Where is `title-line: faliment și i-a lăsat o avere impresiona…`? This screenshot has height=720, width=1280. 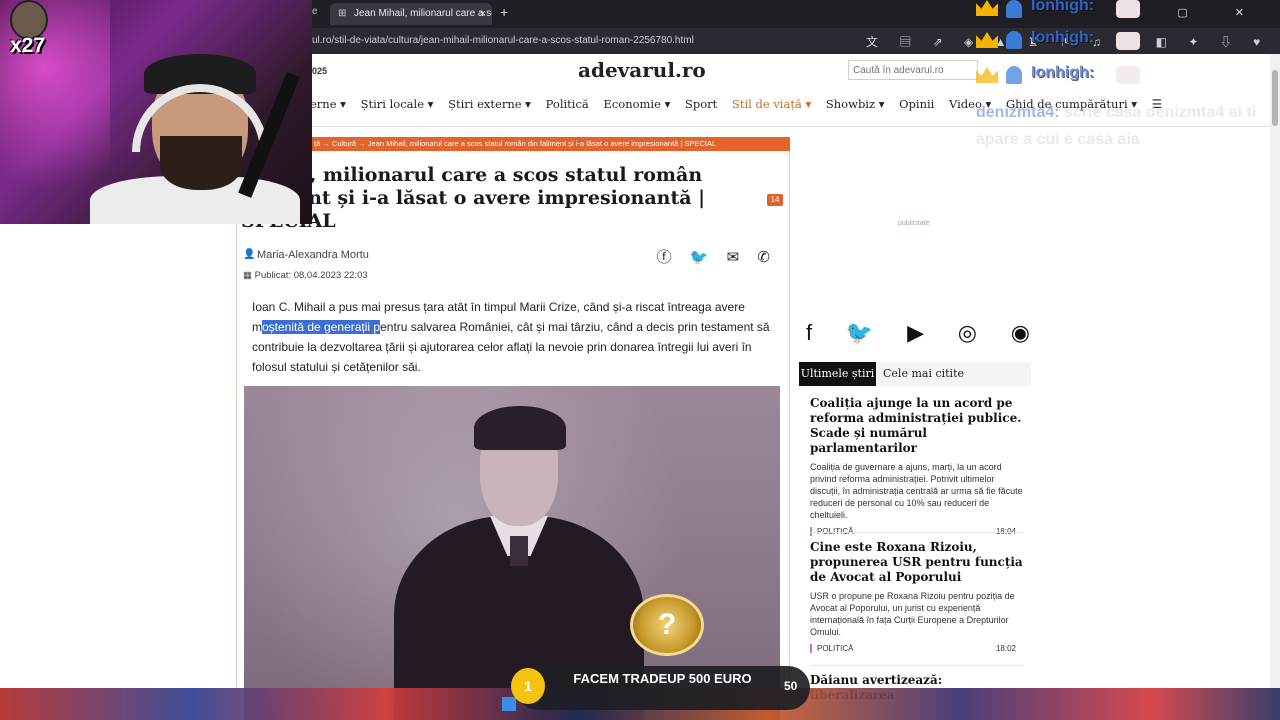 title-line: faliment și i-a lăsat o avere impresiona… is located at coordinates (473, 198).